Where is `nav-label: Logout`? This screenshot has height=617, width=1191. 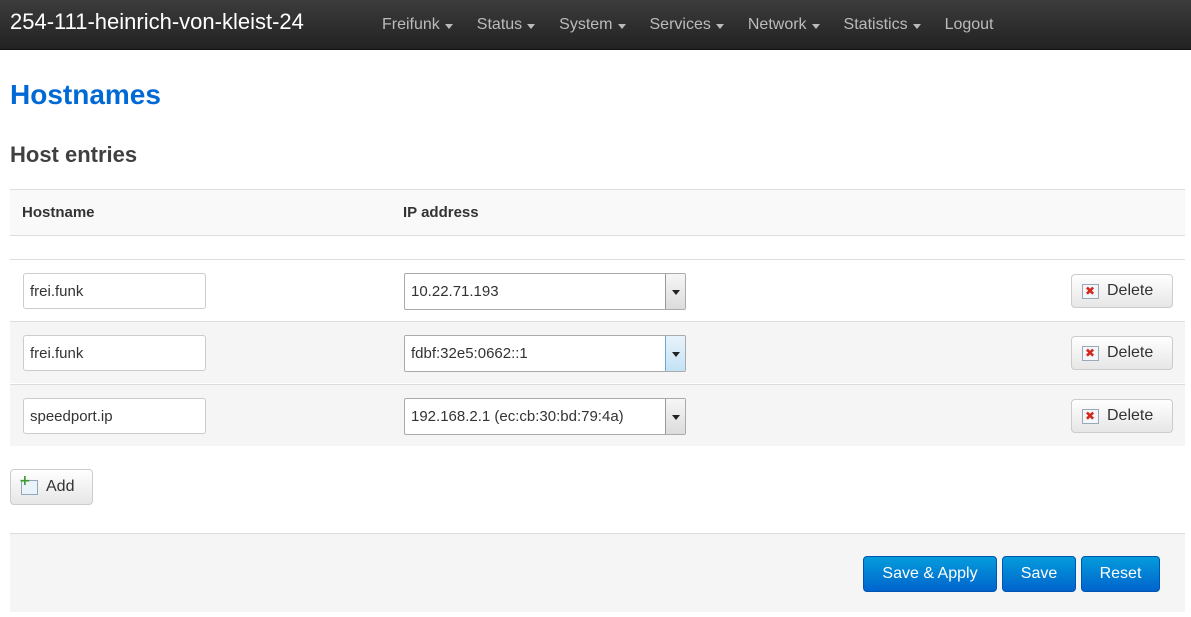
nav-label: Logout is located at coordinates (969, 24).